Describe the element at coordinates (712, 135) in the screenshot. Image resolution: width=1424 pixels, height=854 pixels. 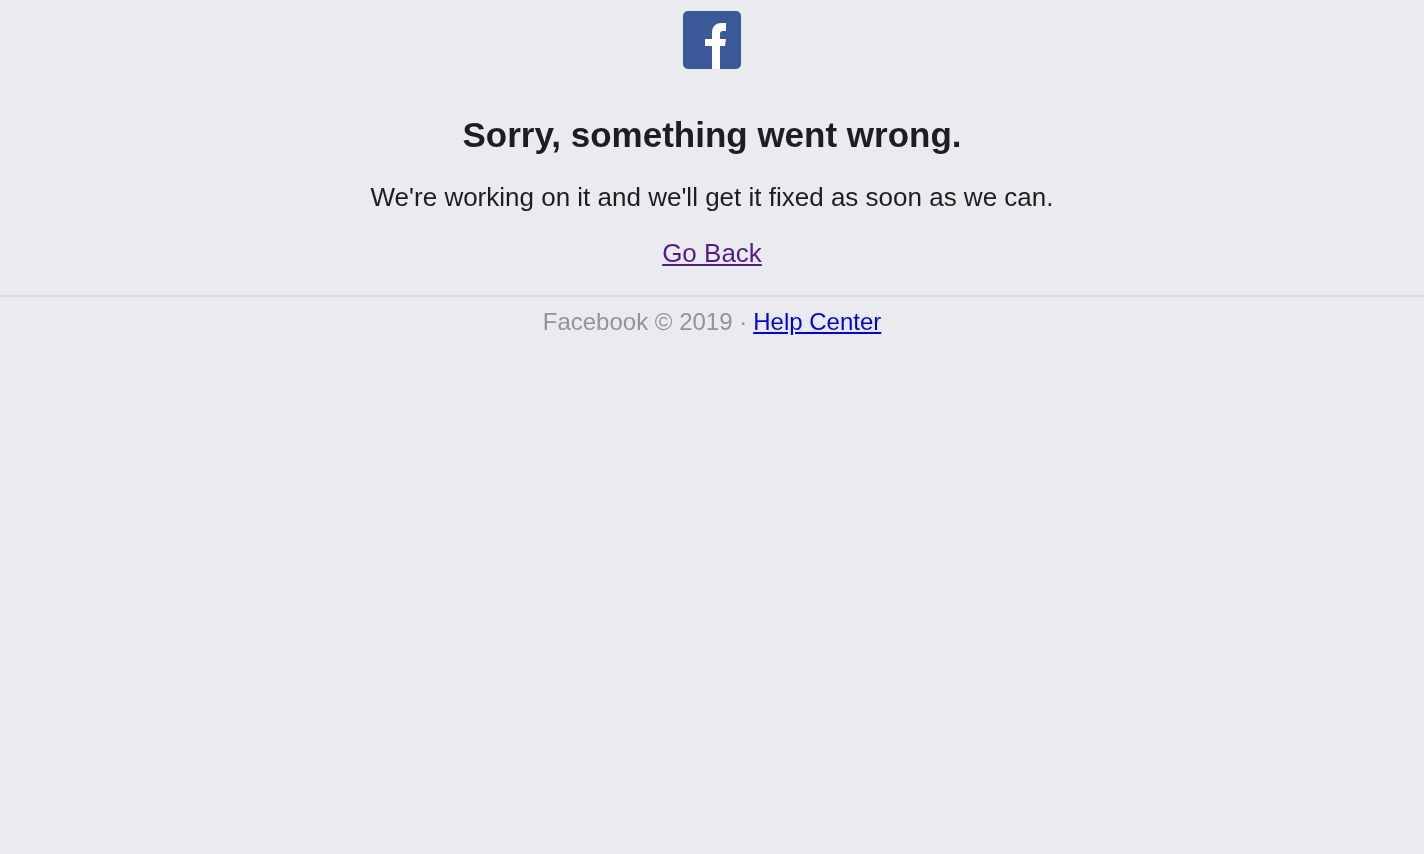
I see `error-heading: Sorry, something went wrong.` at that location.